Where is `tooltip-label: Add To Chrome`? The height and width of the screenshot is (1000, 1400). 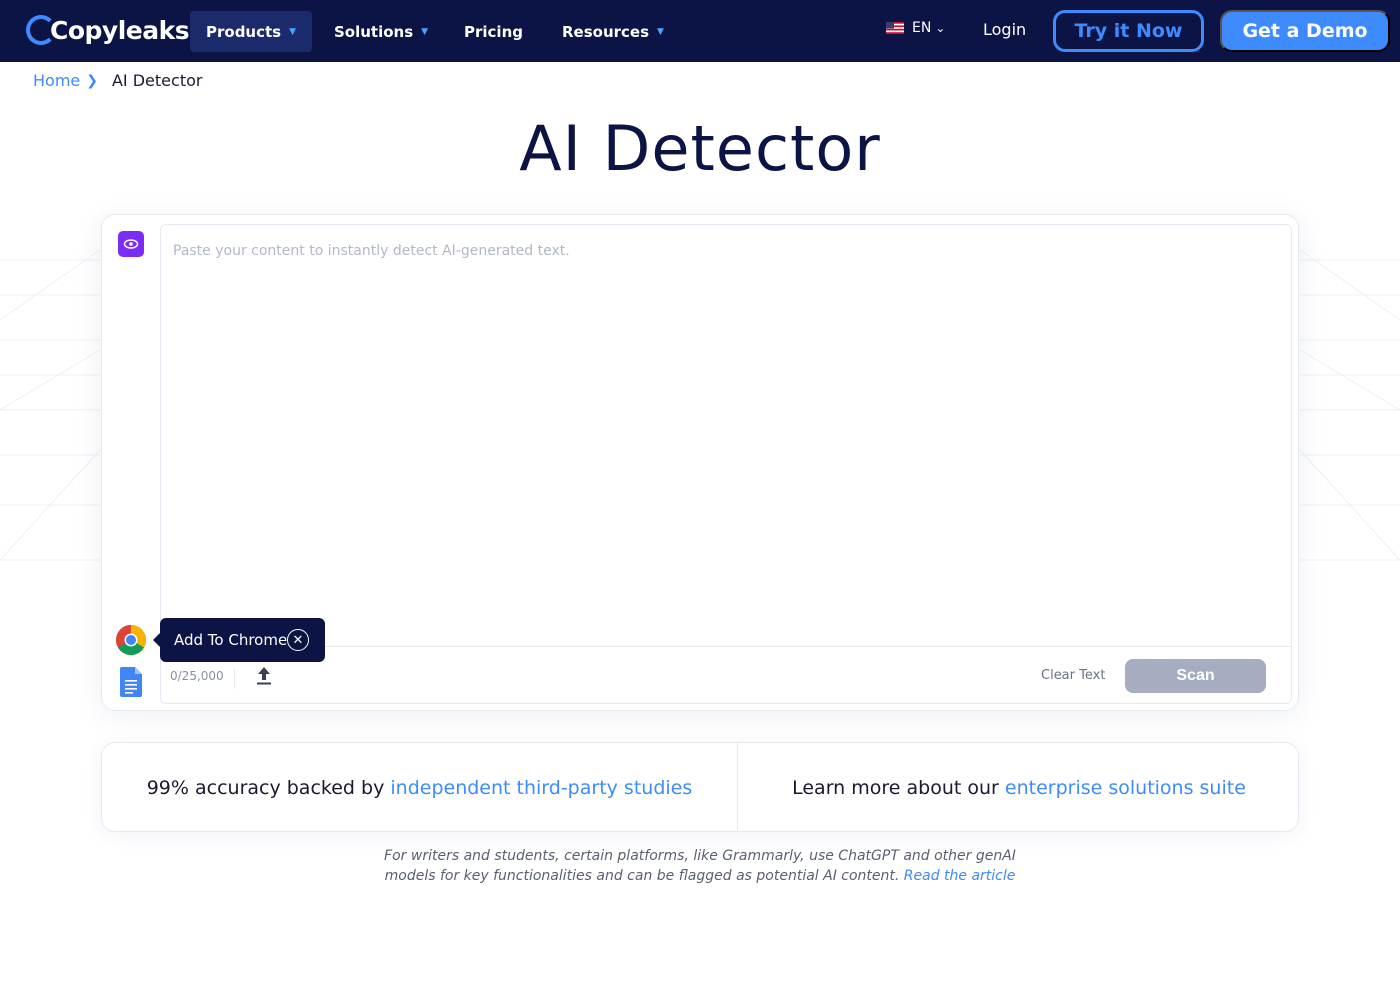 tooltip-label: Add To Chrome is located at coordinates (231, 640).